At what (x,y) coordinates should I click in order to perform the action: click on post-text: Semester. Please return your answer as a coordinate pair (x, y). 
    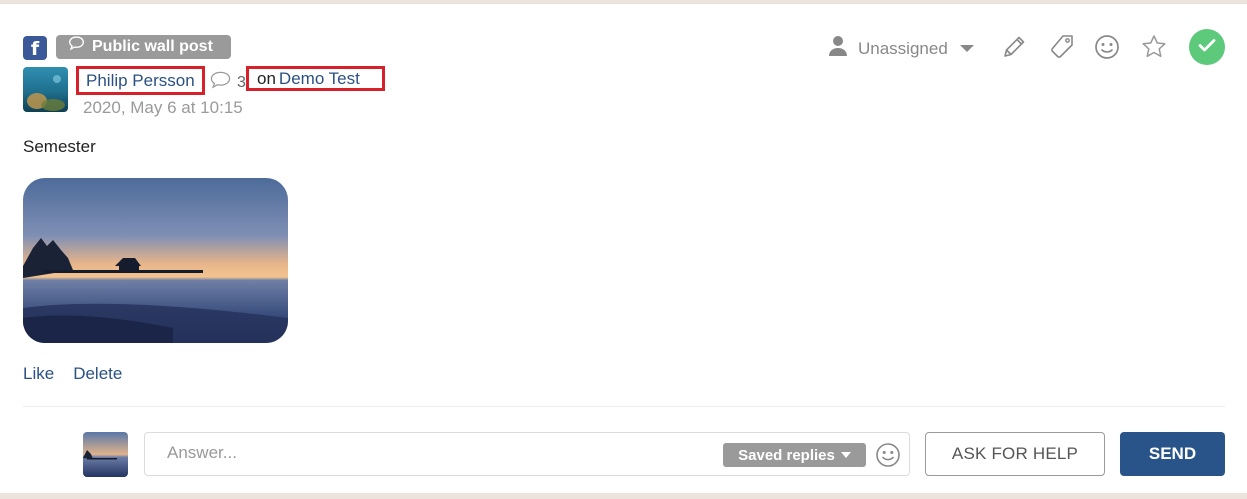
    Looking at the image, I should click on (59, 146).